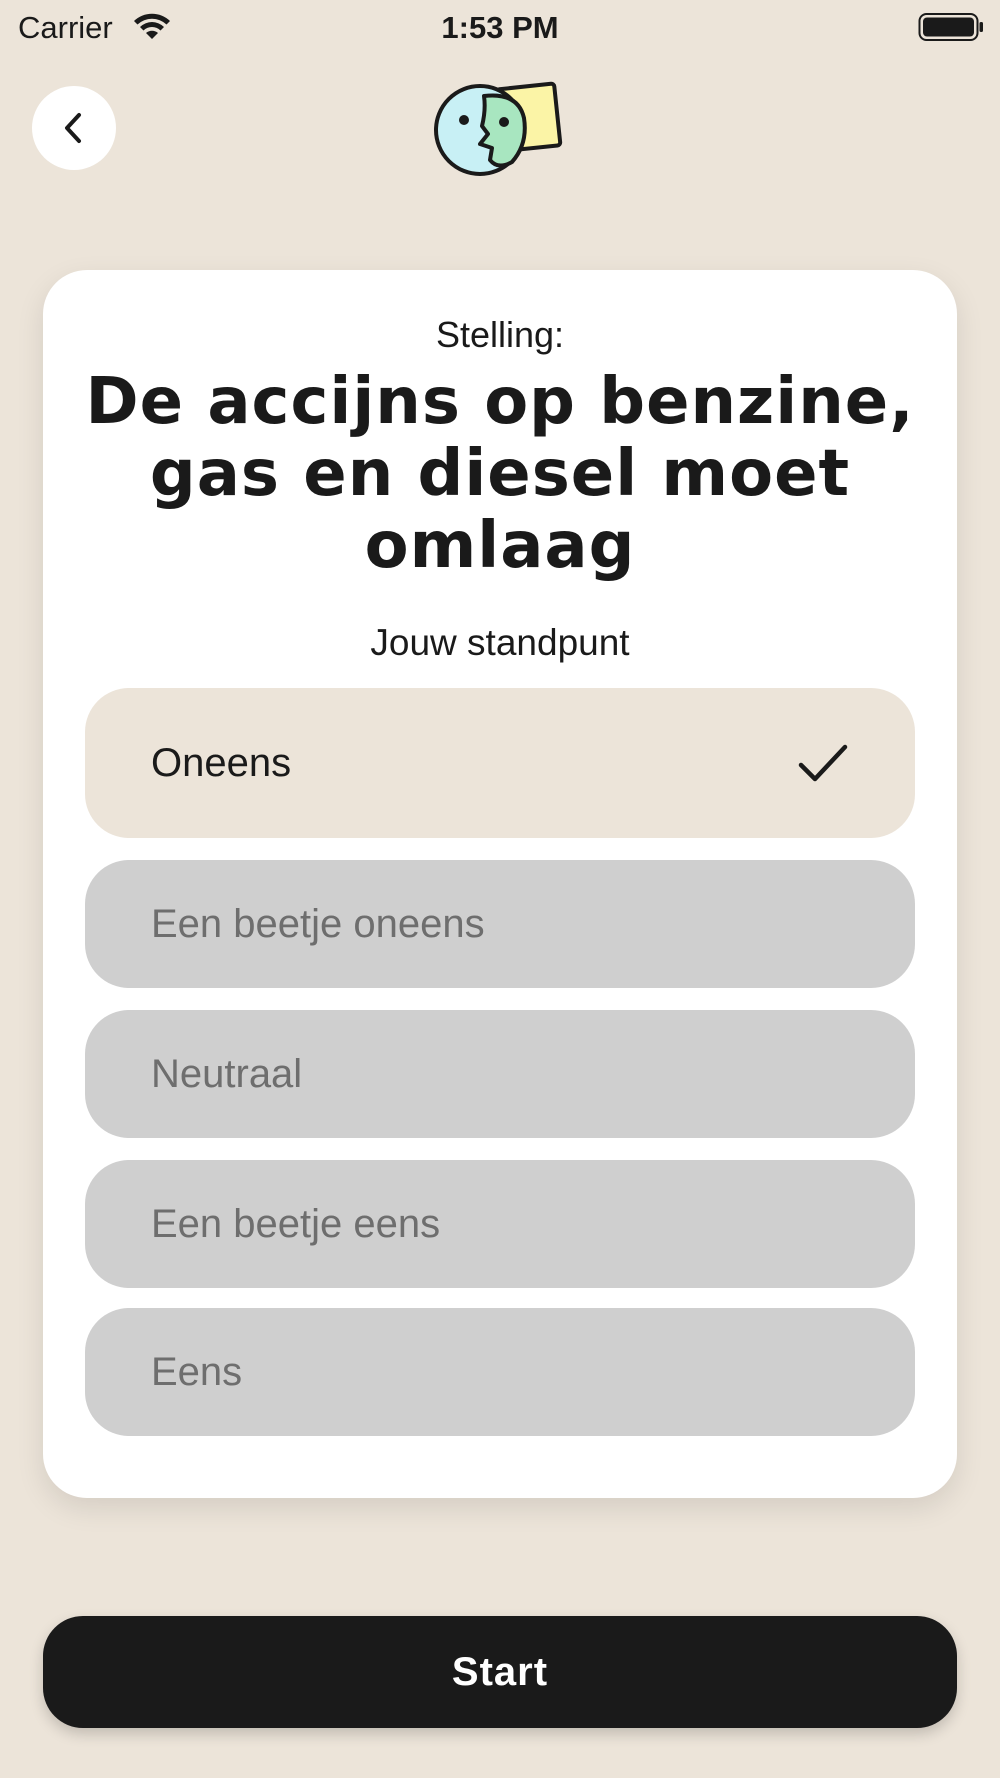  What do you see at coordinates (221, 762) in the screenshot?
I see `option-label: Oneens` at bounding box center [221, 762].